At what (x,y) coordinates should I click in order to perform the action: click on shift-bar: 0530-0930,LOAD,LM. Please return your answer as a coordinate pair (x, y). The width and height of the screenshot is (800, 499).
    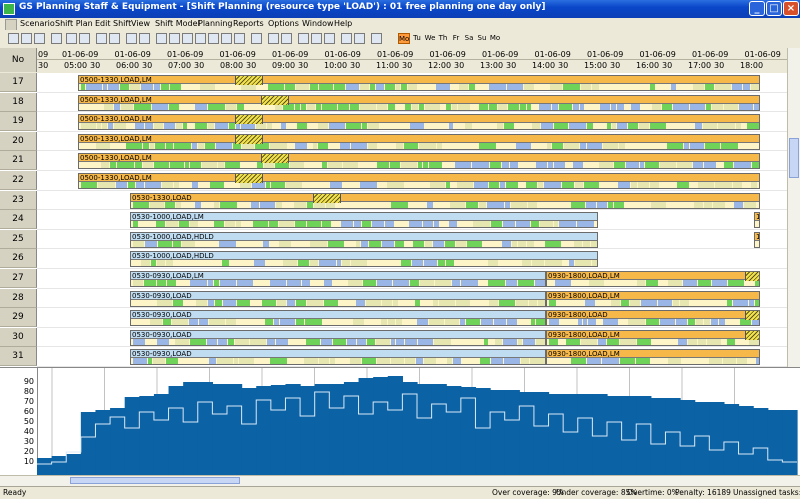
    Looking at the image, I should click on (338, 279).